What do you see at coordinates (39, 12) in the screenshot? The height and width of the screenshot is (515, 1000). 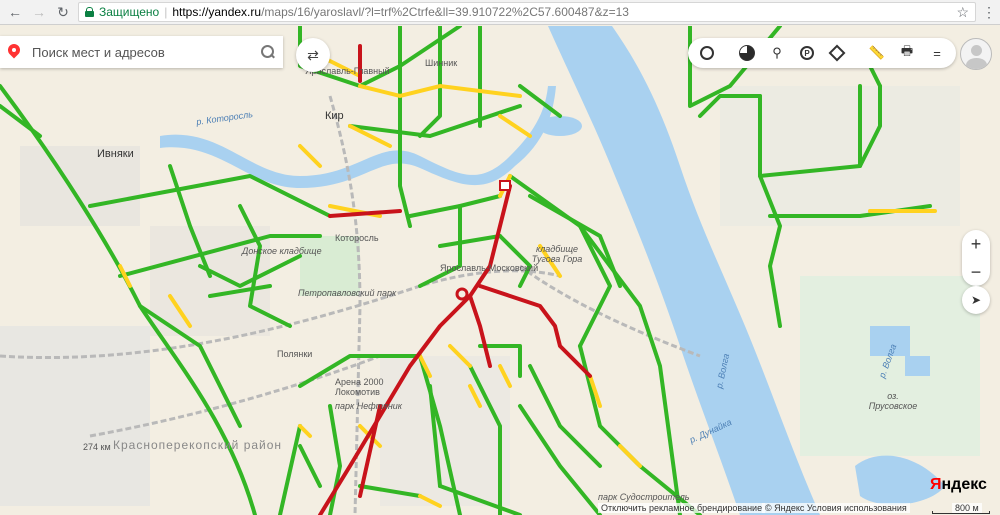 I see `forward-arrow-icon: →` at bounding box center [39, 12].